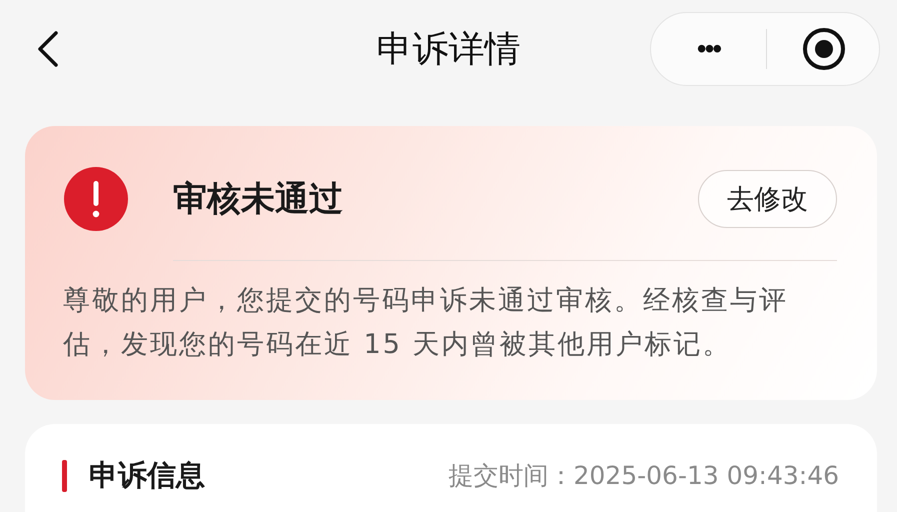  What do you see at coordinates (96, 199) in the screenshot?
I see `warning-icon` at bounding box center [96, 199].